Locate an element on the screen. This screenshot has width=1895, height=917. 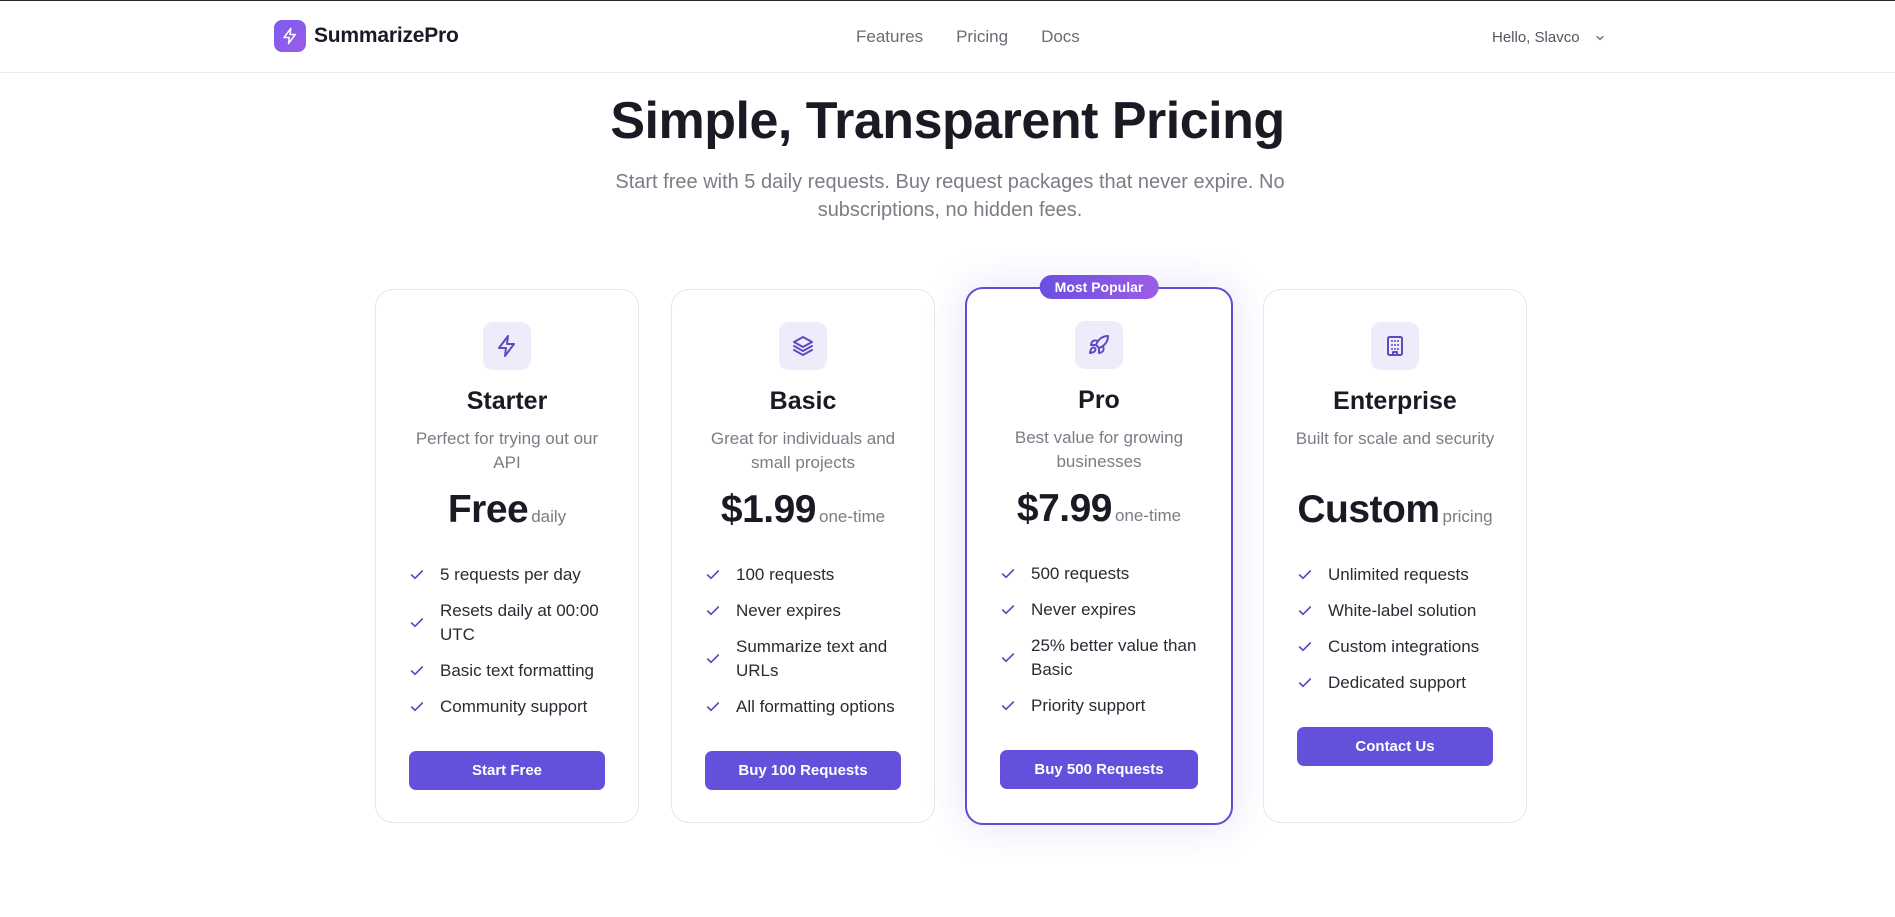
brand-name: SummarizePro is located at coordinates (386, 35).